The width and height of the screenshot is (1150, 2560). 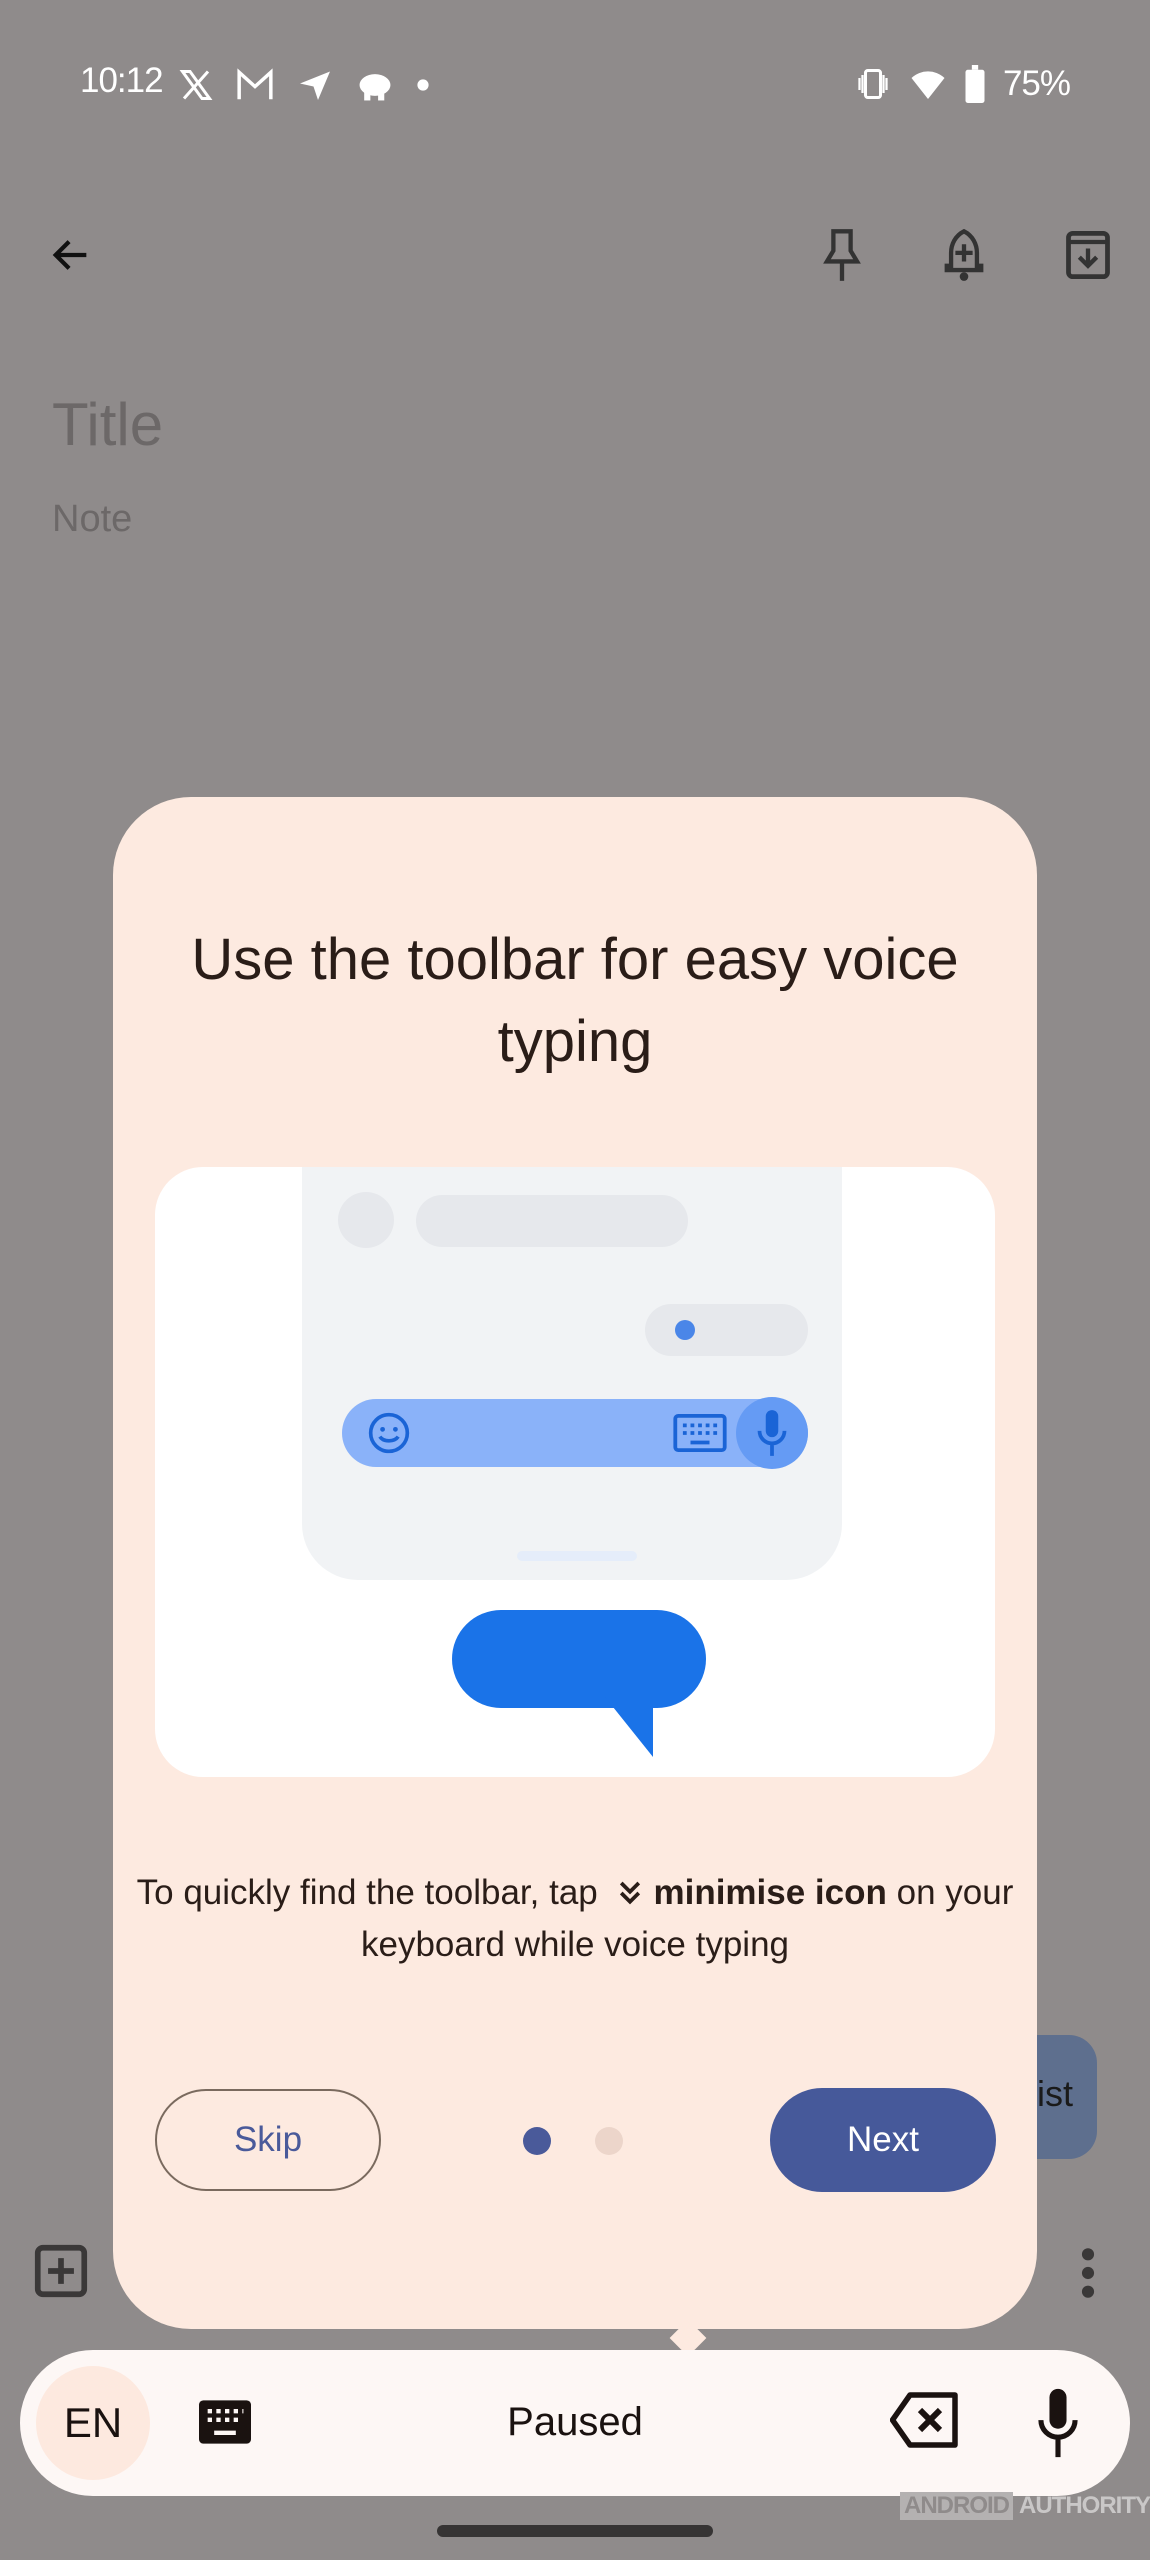 I want to click on watermark: ANDROID AUTHORITY, so click(x=1025, y=2506).